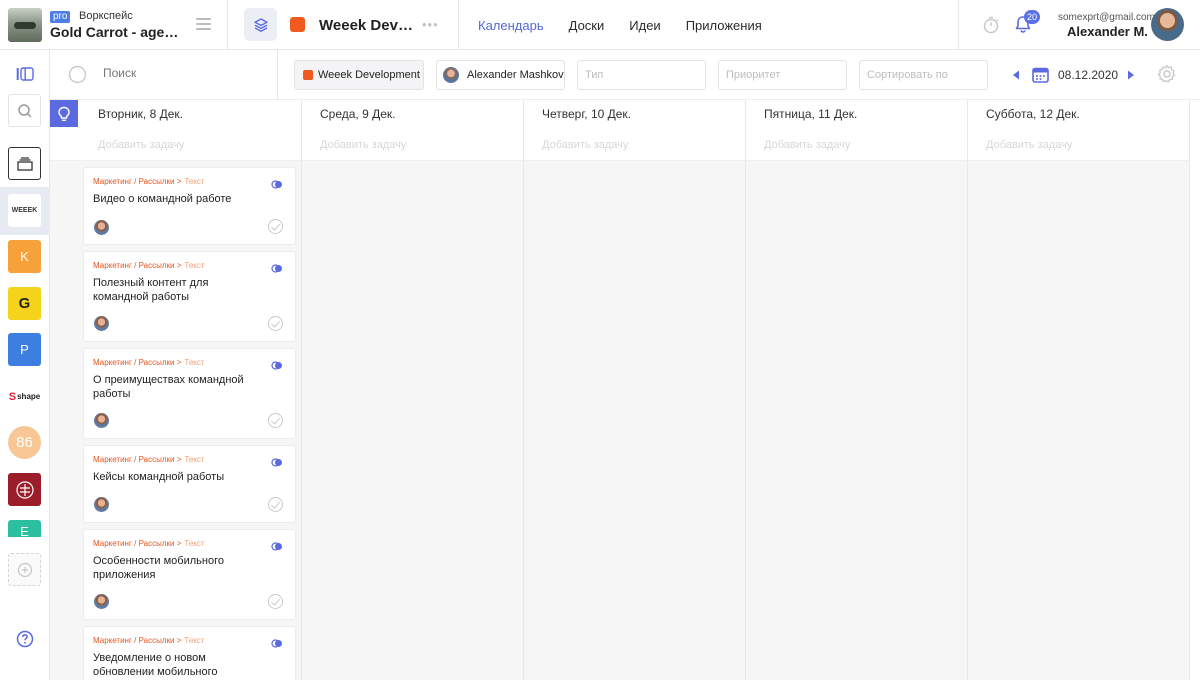  I want to click on rail-workspace-e: E, so click(24, 528).